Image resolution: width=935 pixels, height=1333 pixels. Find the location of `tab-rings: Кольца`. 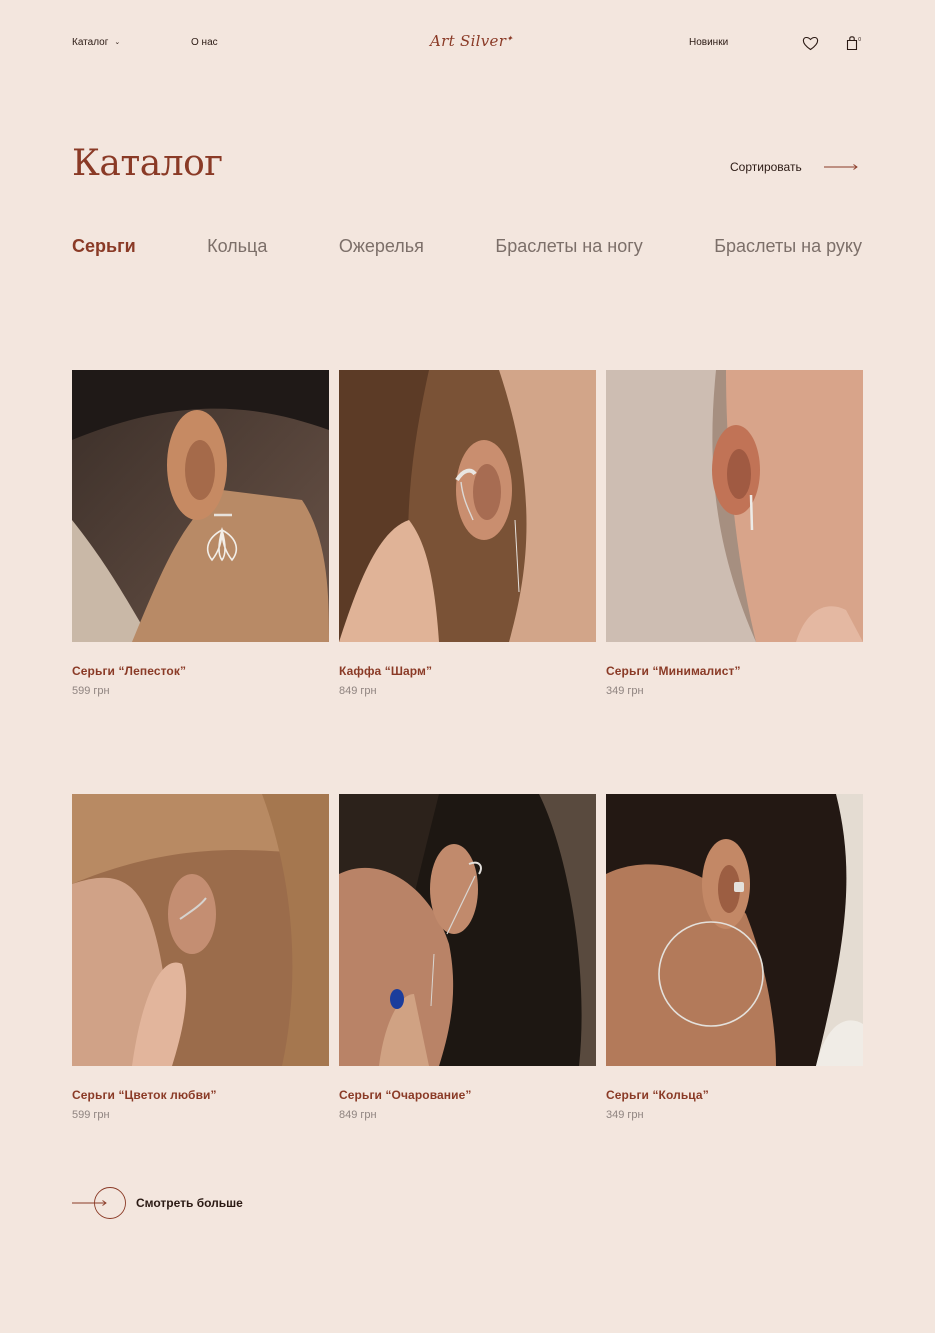

tab-rings: Кольца is located at coordinates (237, 246).